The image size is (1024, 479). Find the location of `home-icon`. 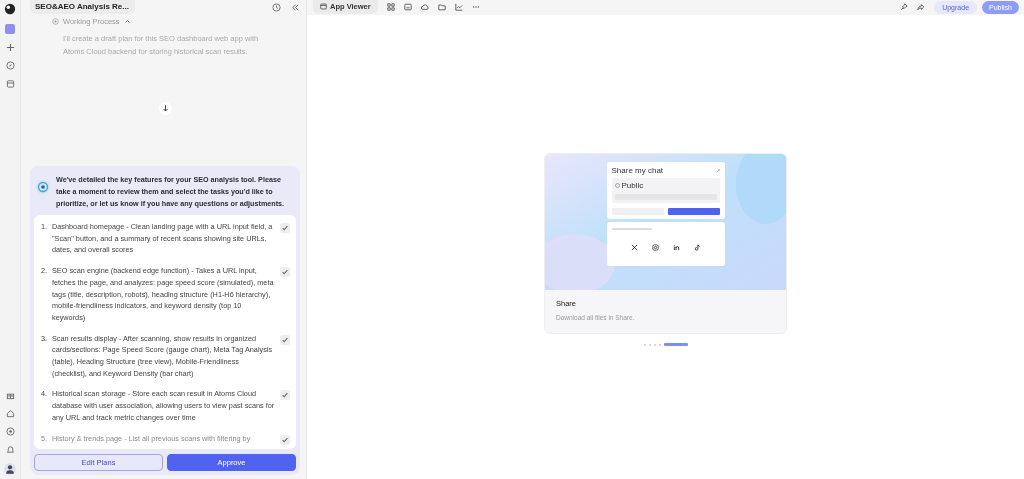

home-icon is located at coordinates (10, 413).